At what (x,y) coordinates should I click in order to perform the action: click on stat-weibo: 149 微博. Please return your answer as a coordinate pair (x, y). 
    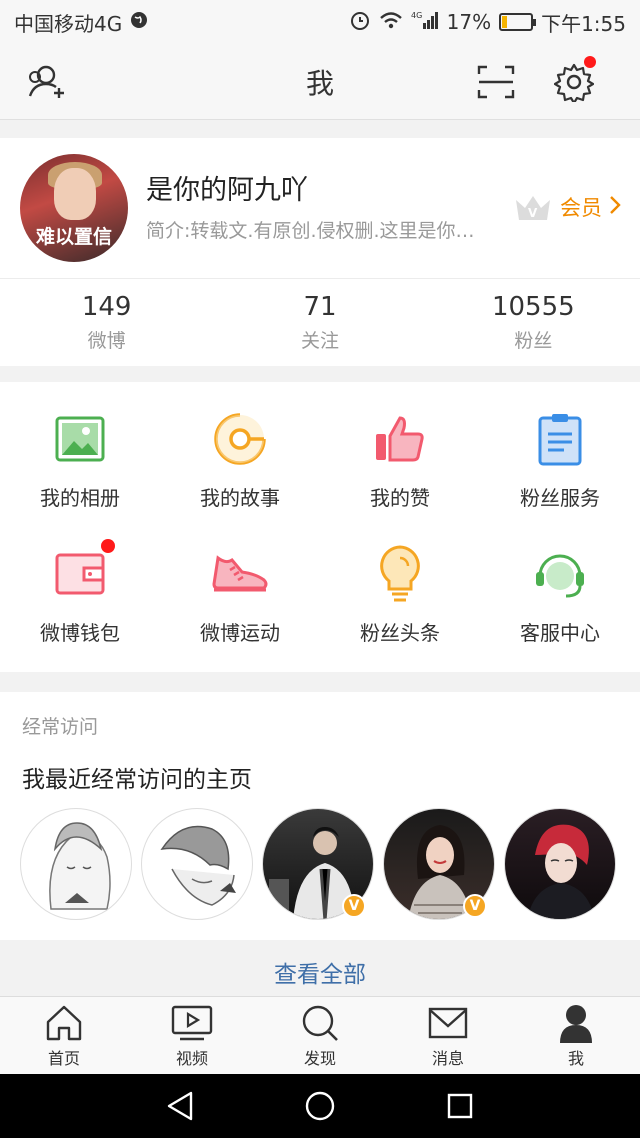
    Looking at the image, I should click on (106, 322).